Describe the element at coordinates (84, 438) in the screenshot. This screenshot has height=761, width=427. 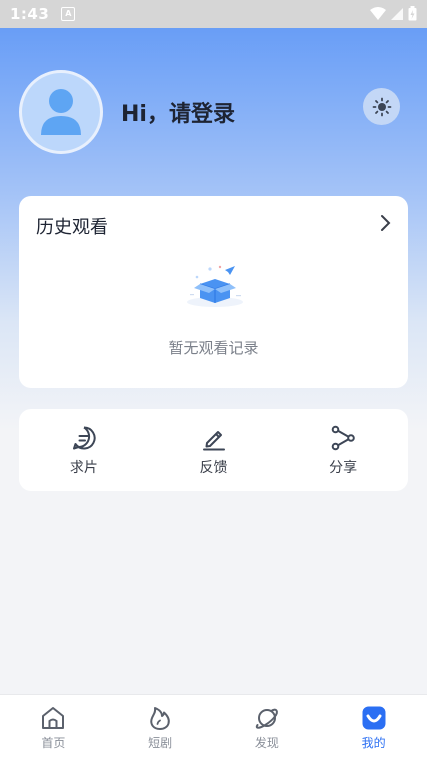
I see `chat-icon` at that location.